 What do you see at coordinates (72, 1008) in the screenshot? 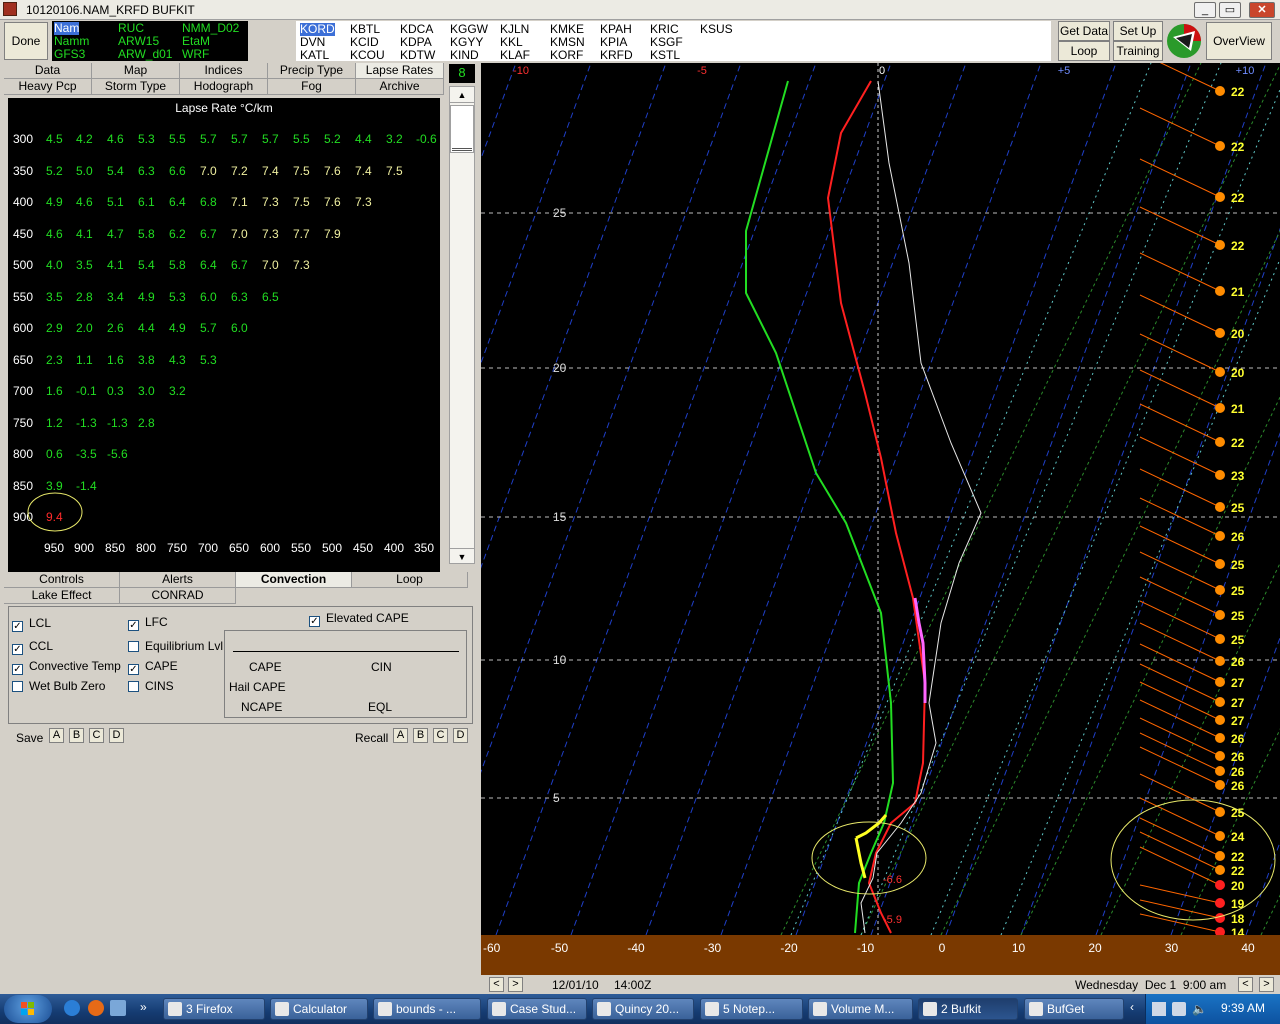
I see `ie-icon` at bounding box center [72, 1008].